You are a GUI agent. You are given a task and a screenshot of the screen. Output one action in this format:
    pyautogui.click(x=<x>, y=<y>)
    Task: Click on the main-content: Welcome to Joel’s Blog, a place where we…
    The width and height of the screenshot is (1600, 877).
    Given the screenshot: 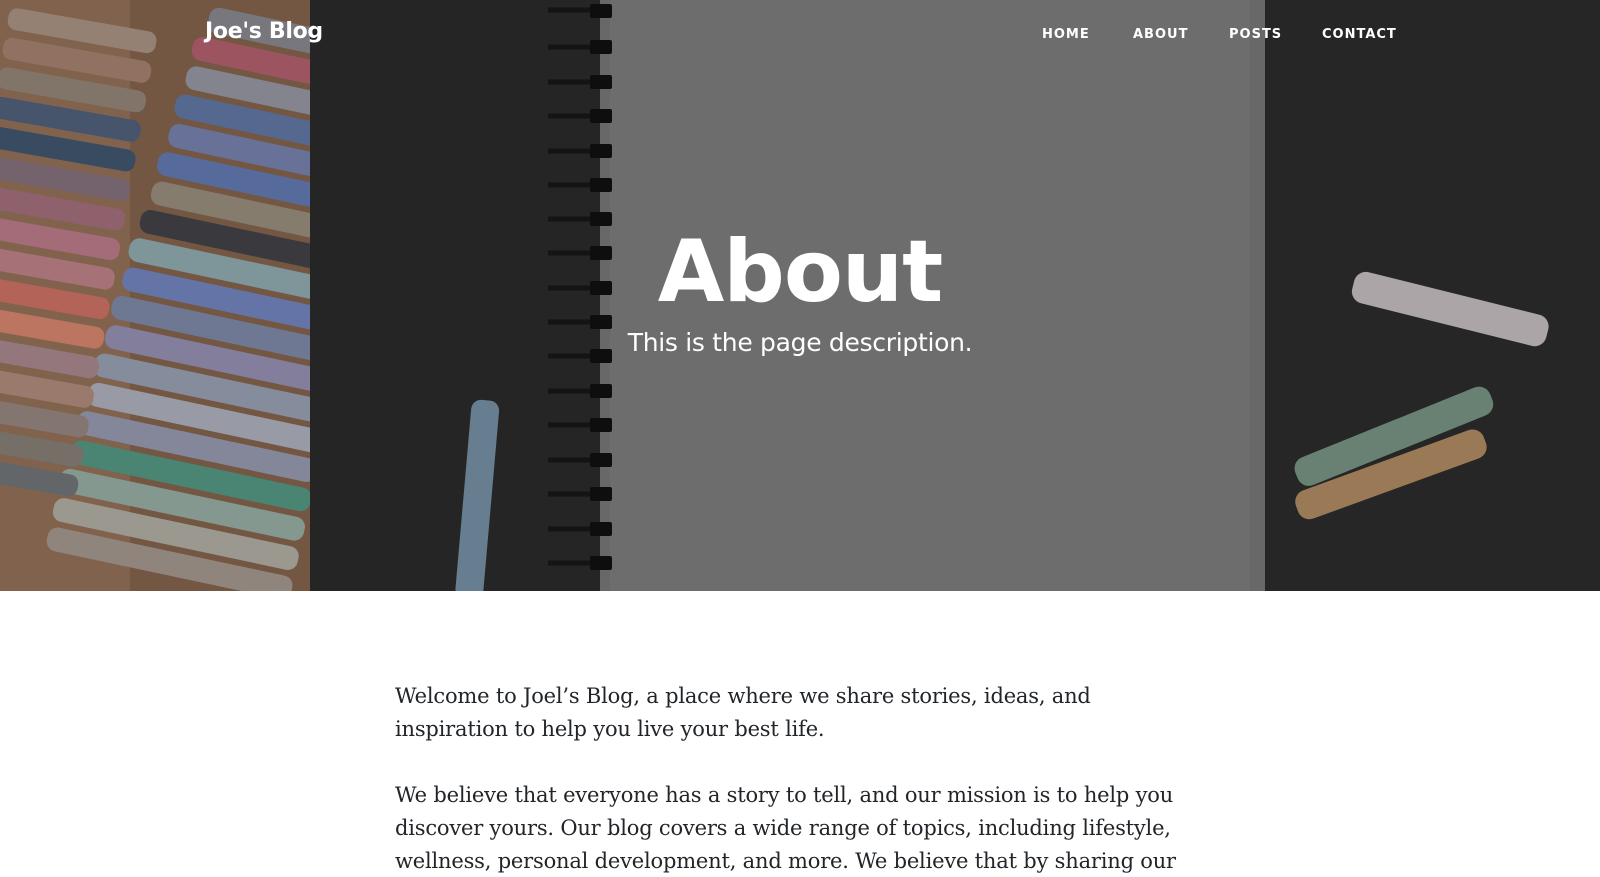 What is the action you would take?
    pyautogui.click(x=797, y=778)
    